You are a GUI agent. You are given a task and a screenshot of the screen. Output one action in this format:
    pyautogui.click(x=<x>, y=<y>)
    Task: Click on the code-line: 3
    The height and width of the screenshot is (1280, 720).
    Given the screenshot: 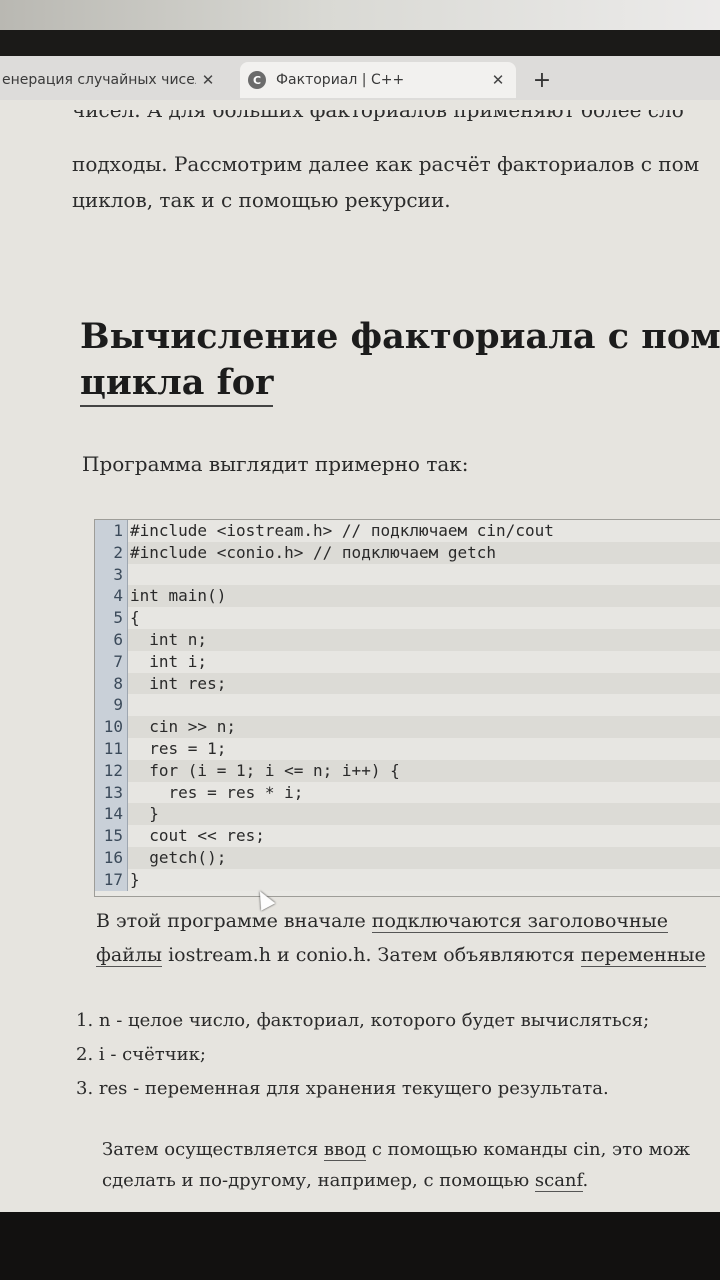 What is the action you would take?
    pyautogui.click(x=407, y=574)
    